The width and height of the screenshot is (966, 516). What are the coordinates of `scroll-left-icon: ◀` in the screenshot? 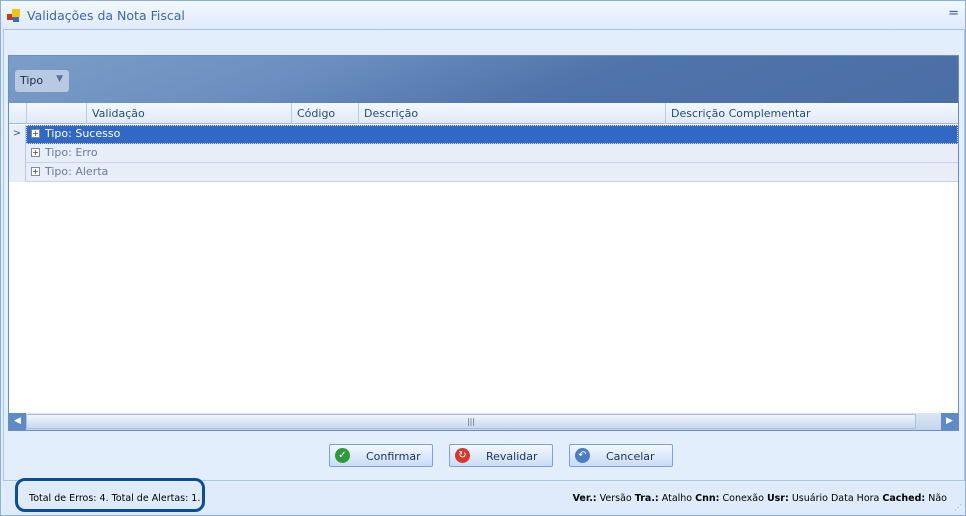 It's located at (17, 421).